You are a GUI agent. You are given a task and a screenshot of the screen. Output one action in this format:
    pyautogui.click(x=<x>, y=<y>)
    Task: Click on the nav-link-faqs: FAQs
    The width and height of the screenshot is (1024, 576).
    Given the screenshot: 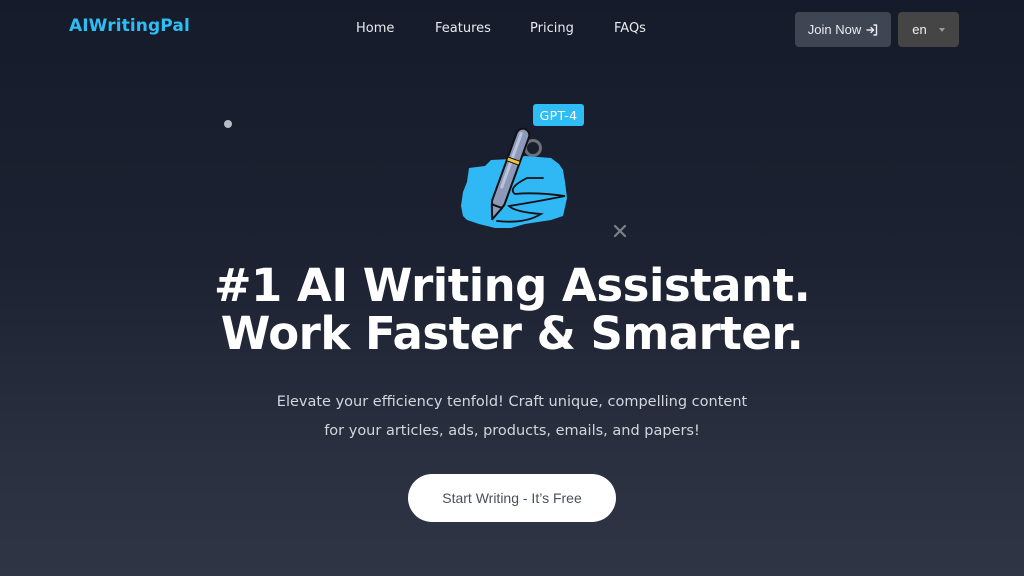 What is the action you would take?
    pyautogui.click(x=630, y=28)
    